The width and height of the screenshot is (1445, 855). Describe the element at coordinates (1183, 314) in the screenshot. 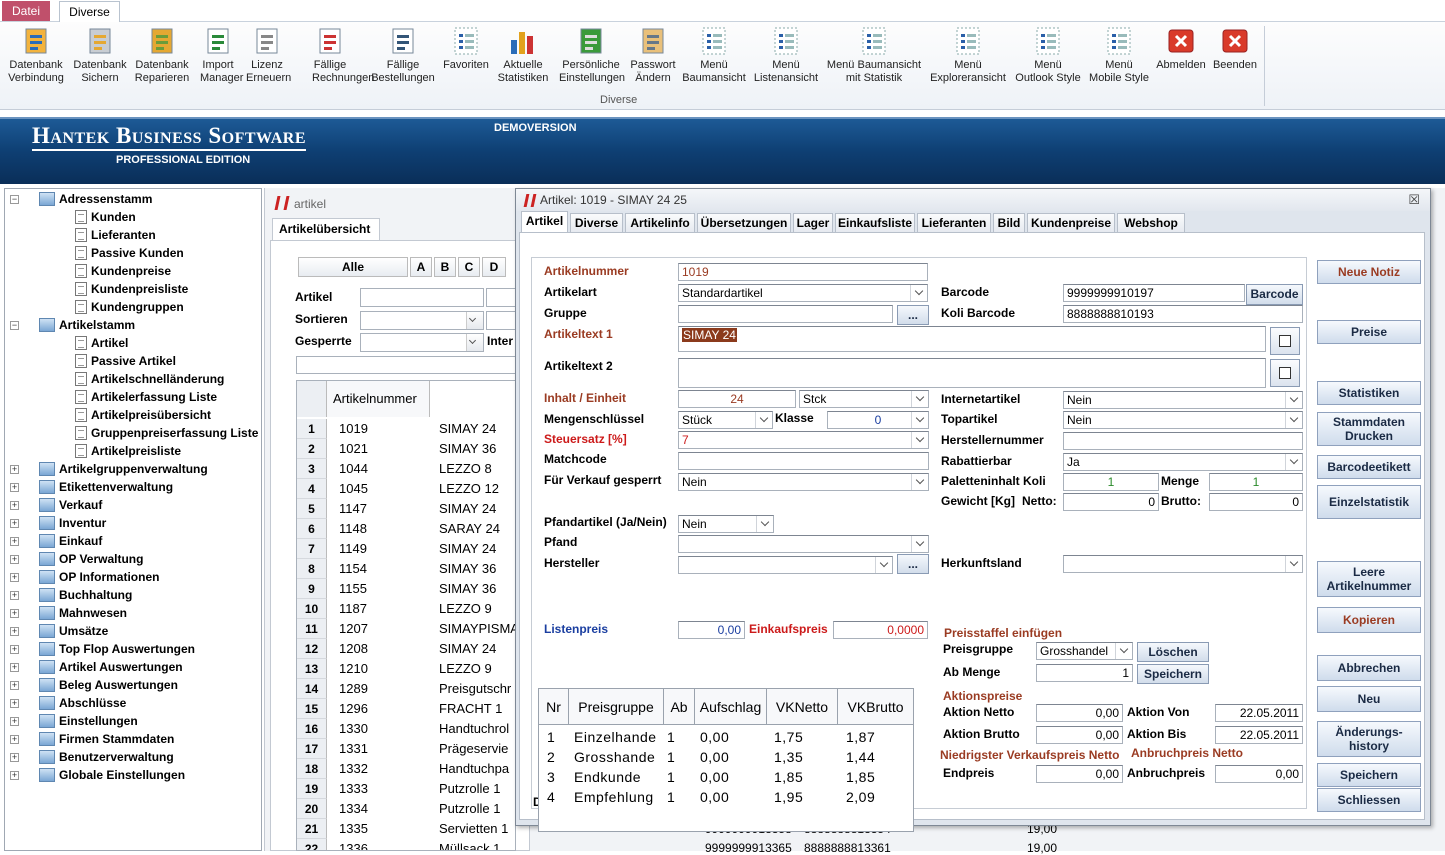

I see `koli-barcode-field: 8888888810193` at that location.